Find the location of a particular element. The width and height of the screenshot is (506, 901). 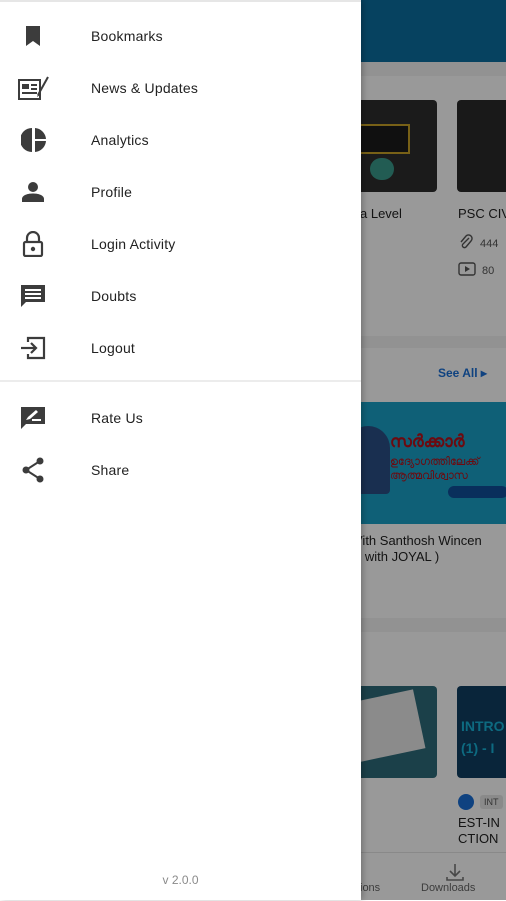

menu-item-rate-us: Rate Us is located at coordinates (180, 418).